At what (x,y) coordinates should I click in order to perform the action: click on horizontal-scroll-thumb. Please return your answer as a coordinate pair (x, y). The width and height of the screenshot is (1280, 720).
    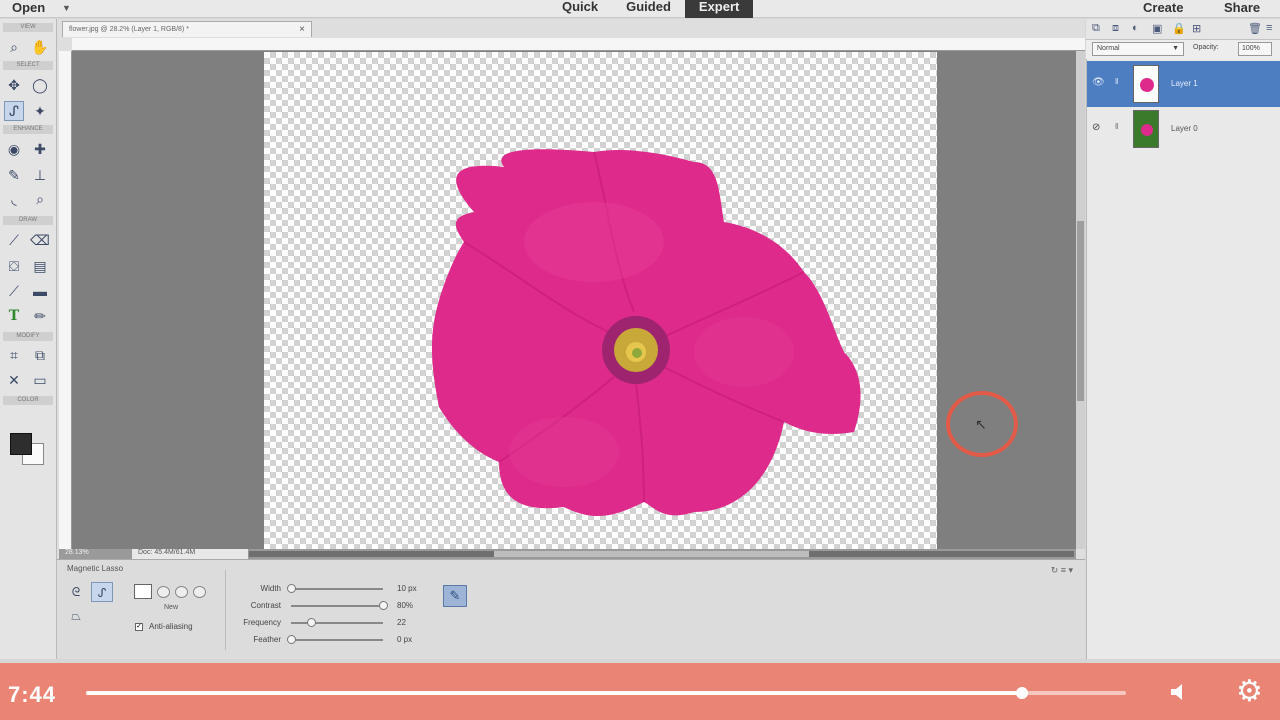
    Looking at the image, I should click on (651, 554).